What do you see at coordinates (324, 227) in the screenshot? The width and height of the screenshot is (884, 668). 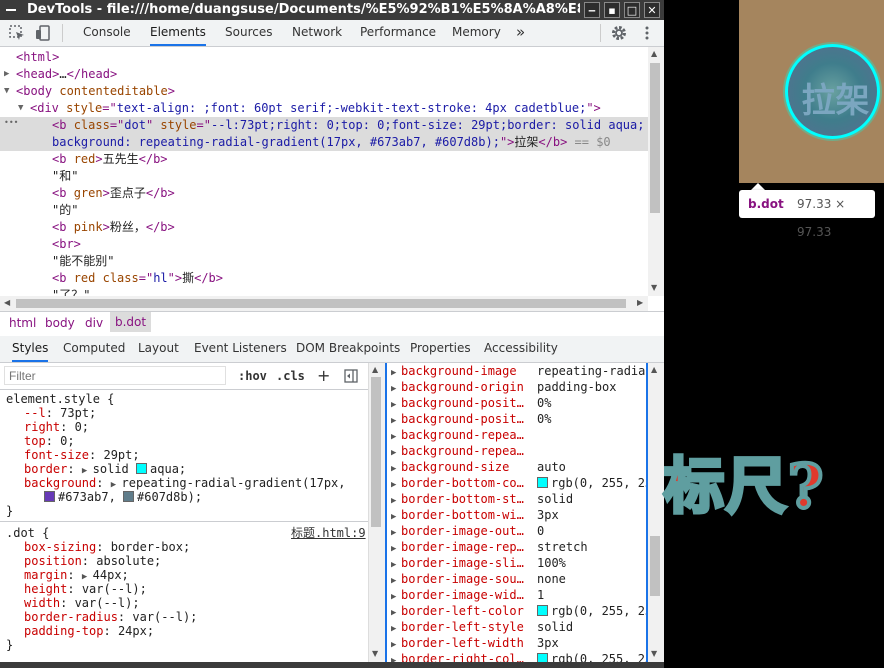 I see `dom-tree-node: <b pink>粉丝，</b>` at bounding box center [324, 227].